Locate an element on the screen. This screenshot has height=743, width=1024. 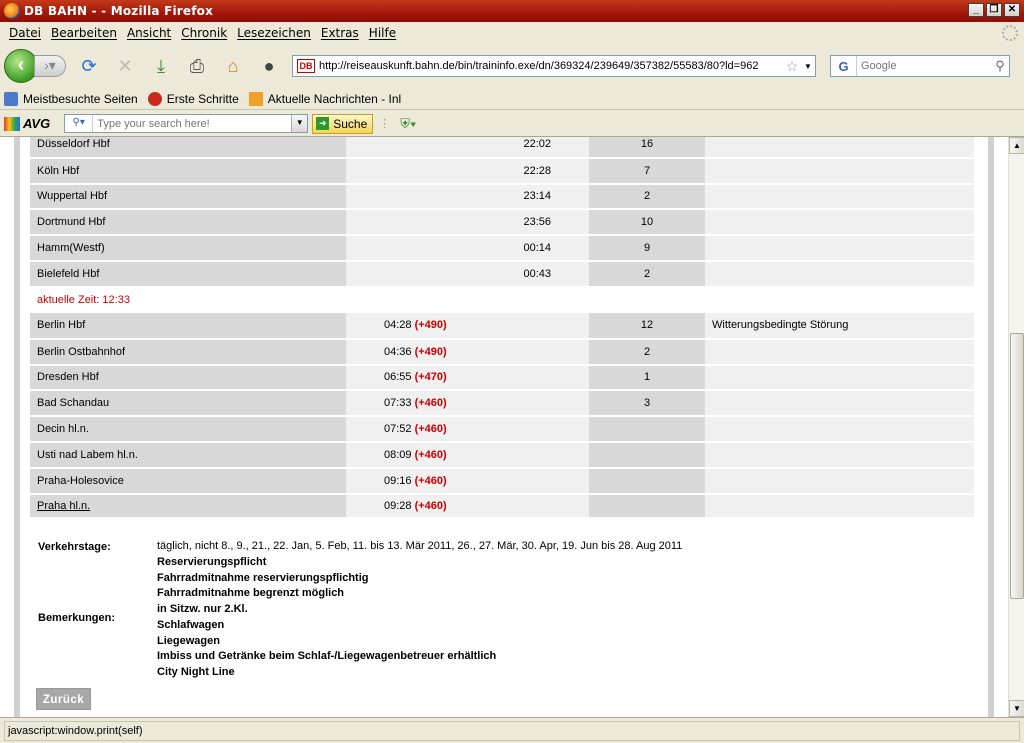
timetable-row: Wuppertal Hbf 23:14 2 is located at coordinates (502, 197).